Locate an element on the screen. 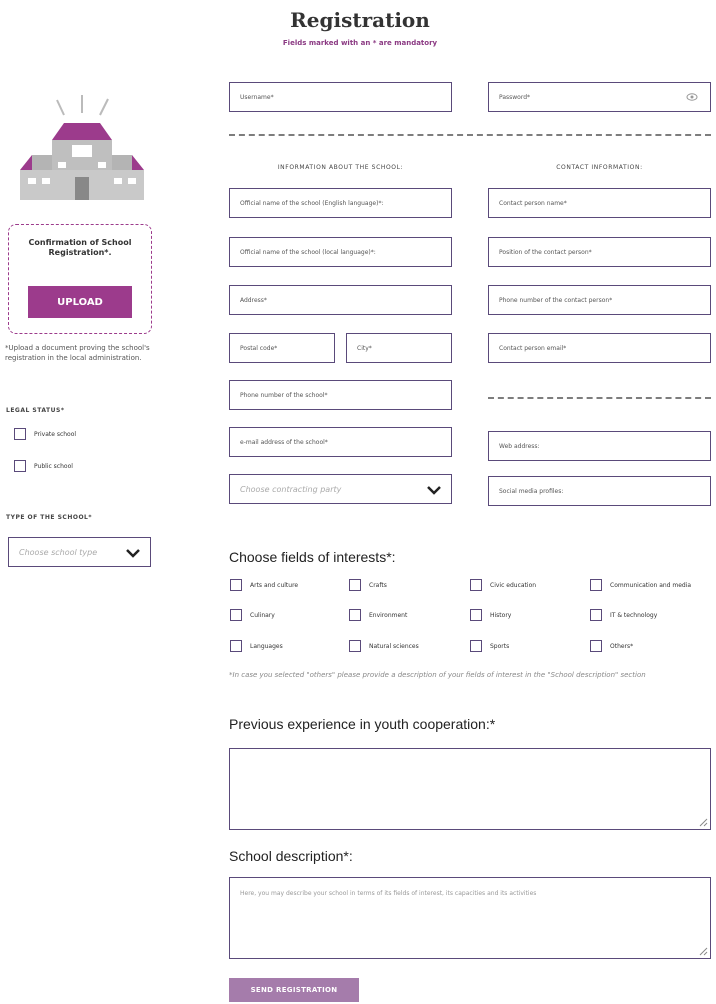  checkbox-label: Natural sciences is located at coordinates (394, 646).